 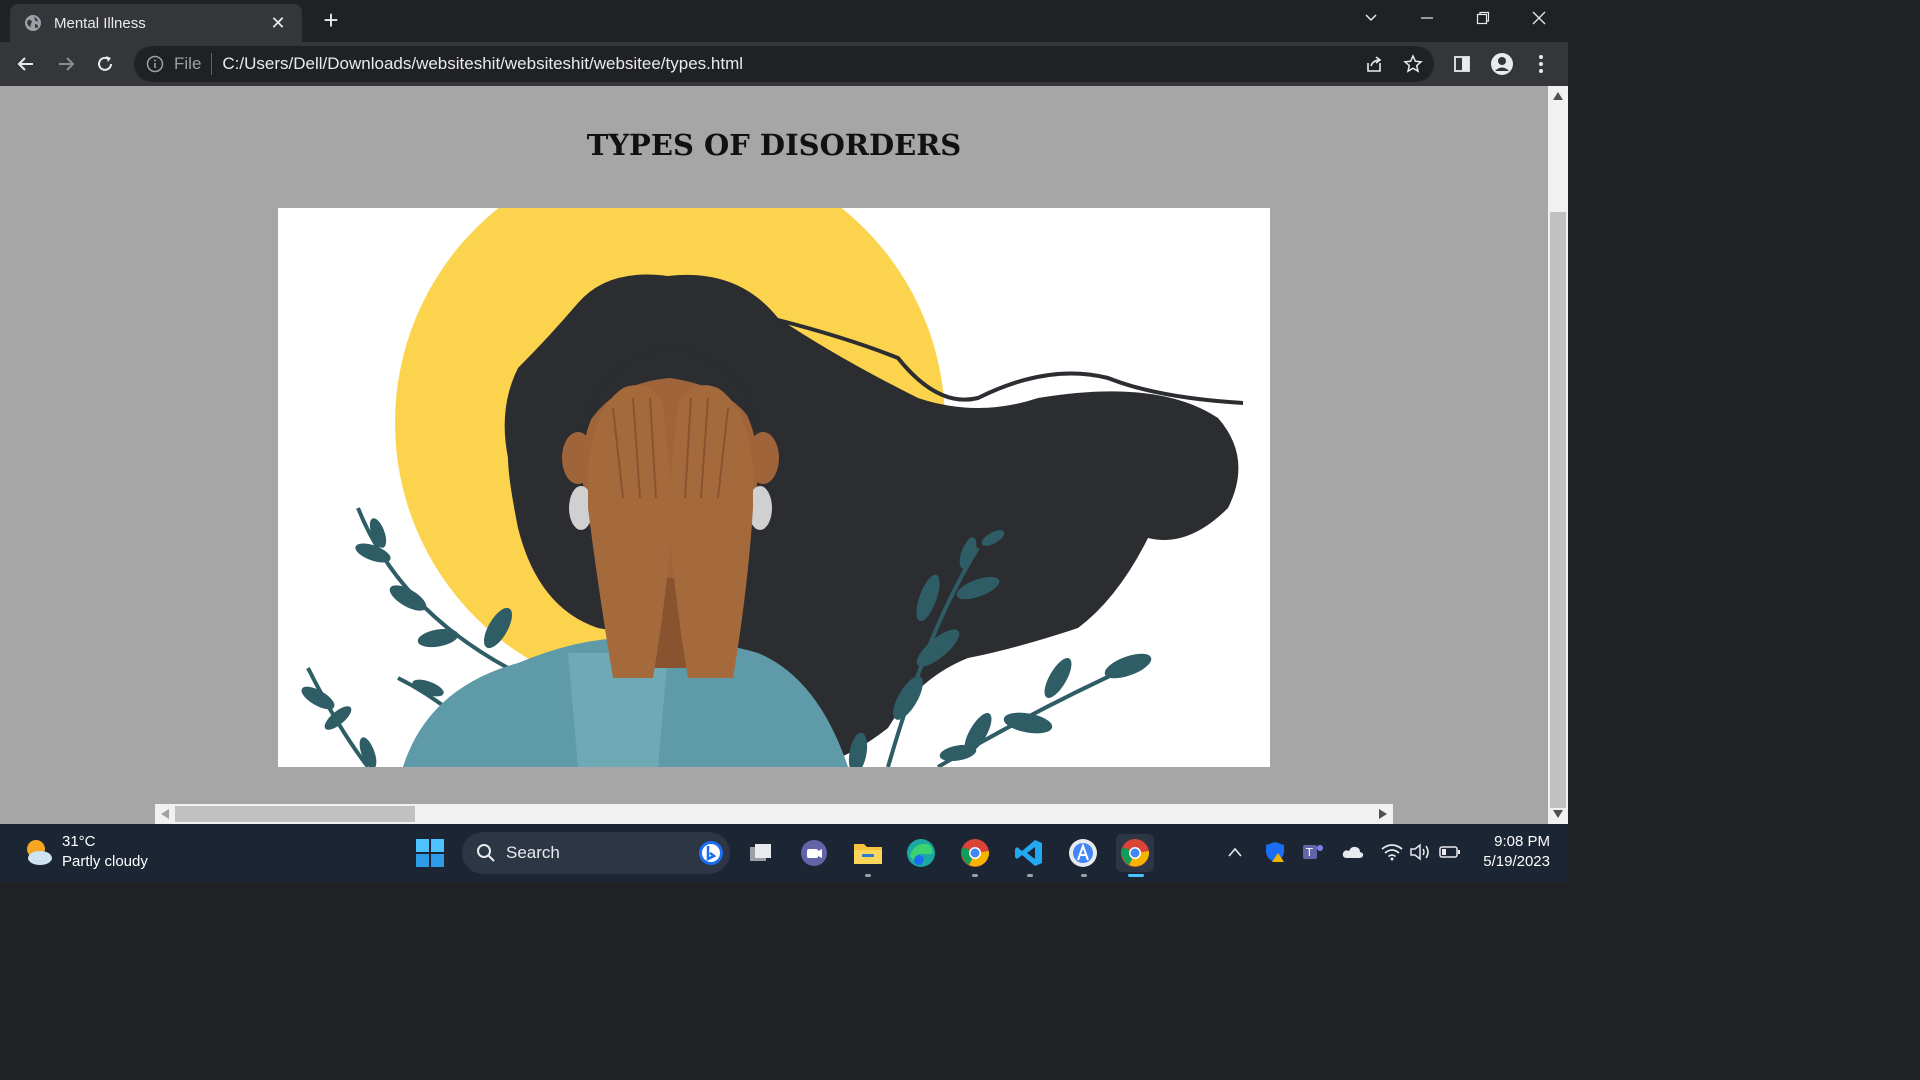 What do you see at coordinates (1235, 852) in the screenshot?
I see `chevron-up-icon` at bounding box center [1235, 852].